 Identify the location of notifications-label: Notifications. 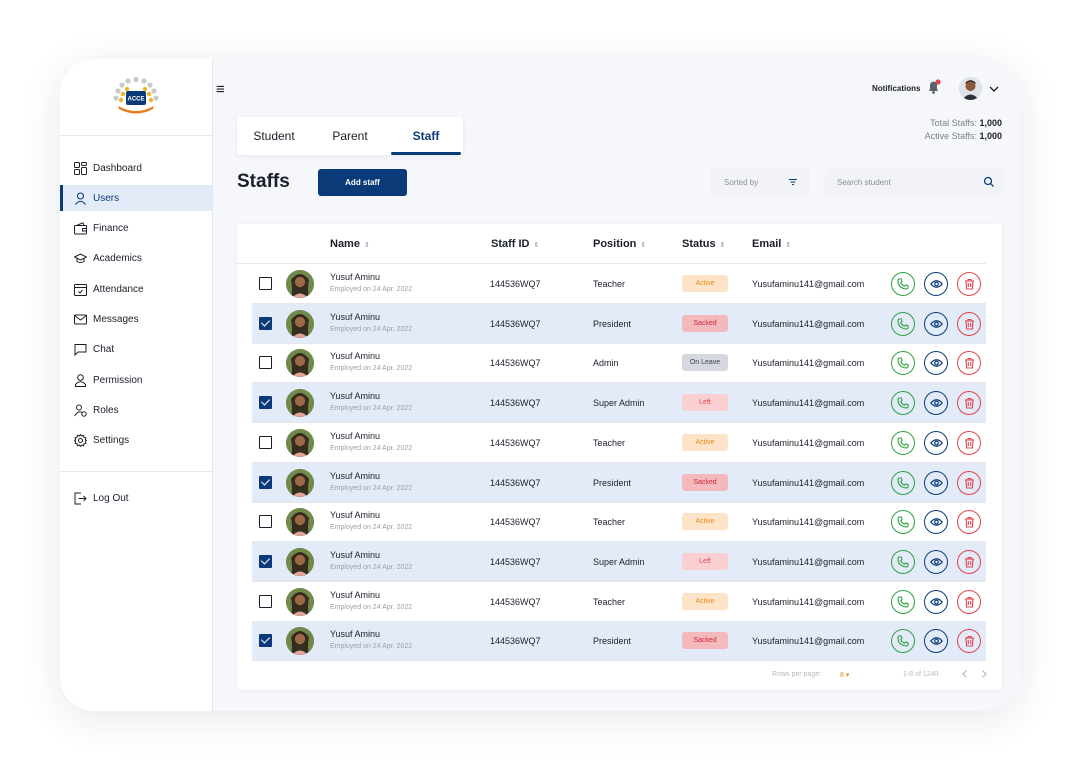
(896, 88).